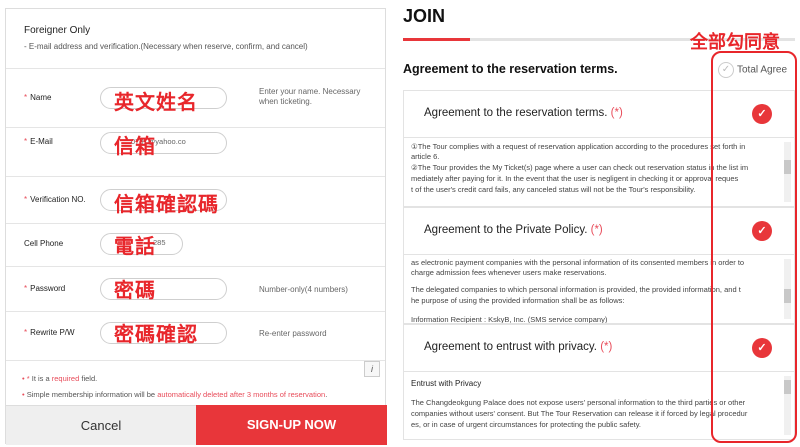  What do you see at coordinates (291, 425) in the screenshot?
I see `signup-button: SIGN-UP NOW` at bounding box center [291, 425].